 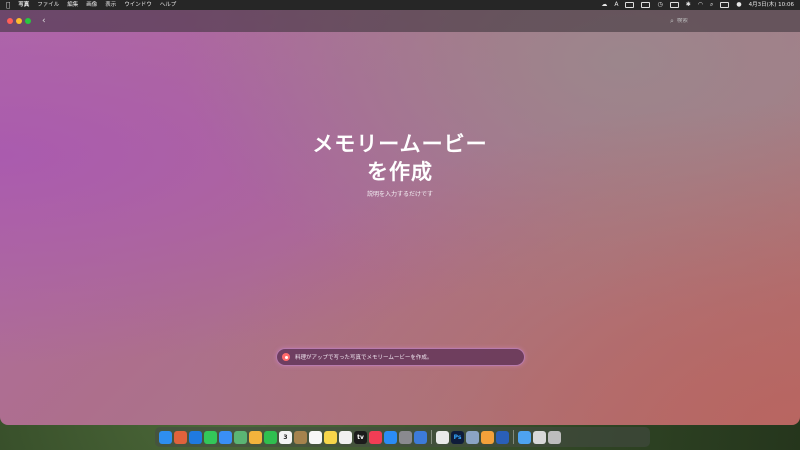 What do you see at coordinates (457, 437) in the screenshot?
I see `photoshop-icon: Ps` at bounding box center [457, 437].